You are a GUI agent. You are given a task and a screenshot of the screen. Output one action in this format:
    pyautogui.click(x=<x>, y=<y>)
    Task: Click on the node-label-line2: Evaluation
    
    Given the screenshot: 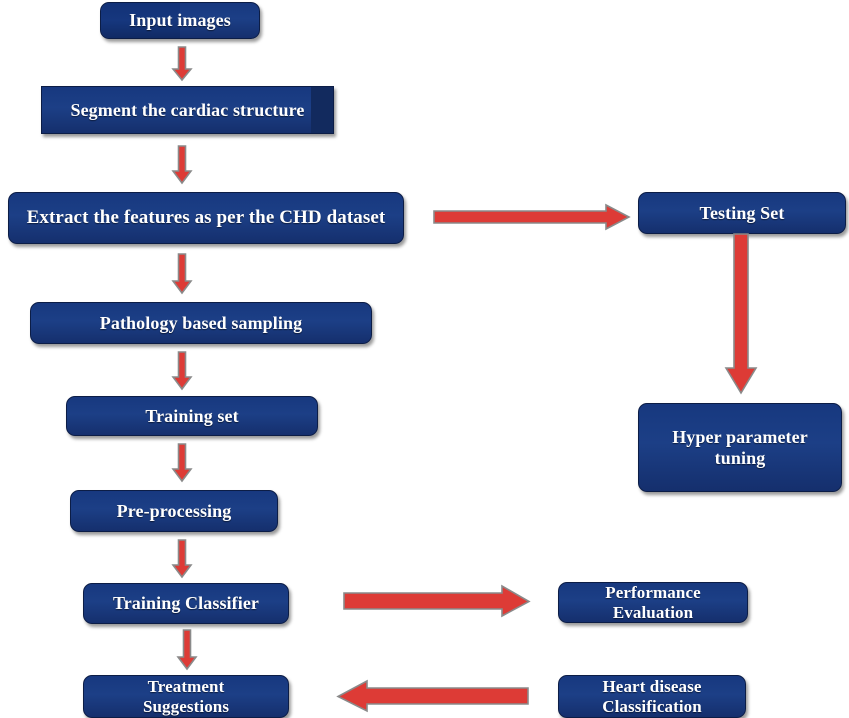 What is the action you would take?
    pyautogui.click(x=653, y=612)
    